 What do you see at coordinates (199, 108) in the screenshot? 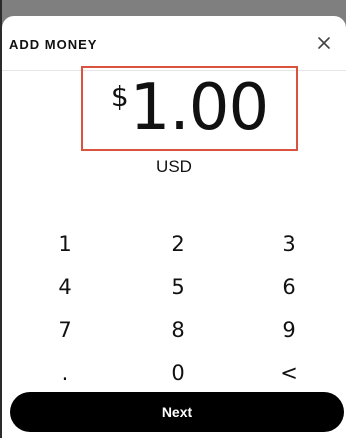
I see `amount-value: 1.00` at bounding box center [199, 108].